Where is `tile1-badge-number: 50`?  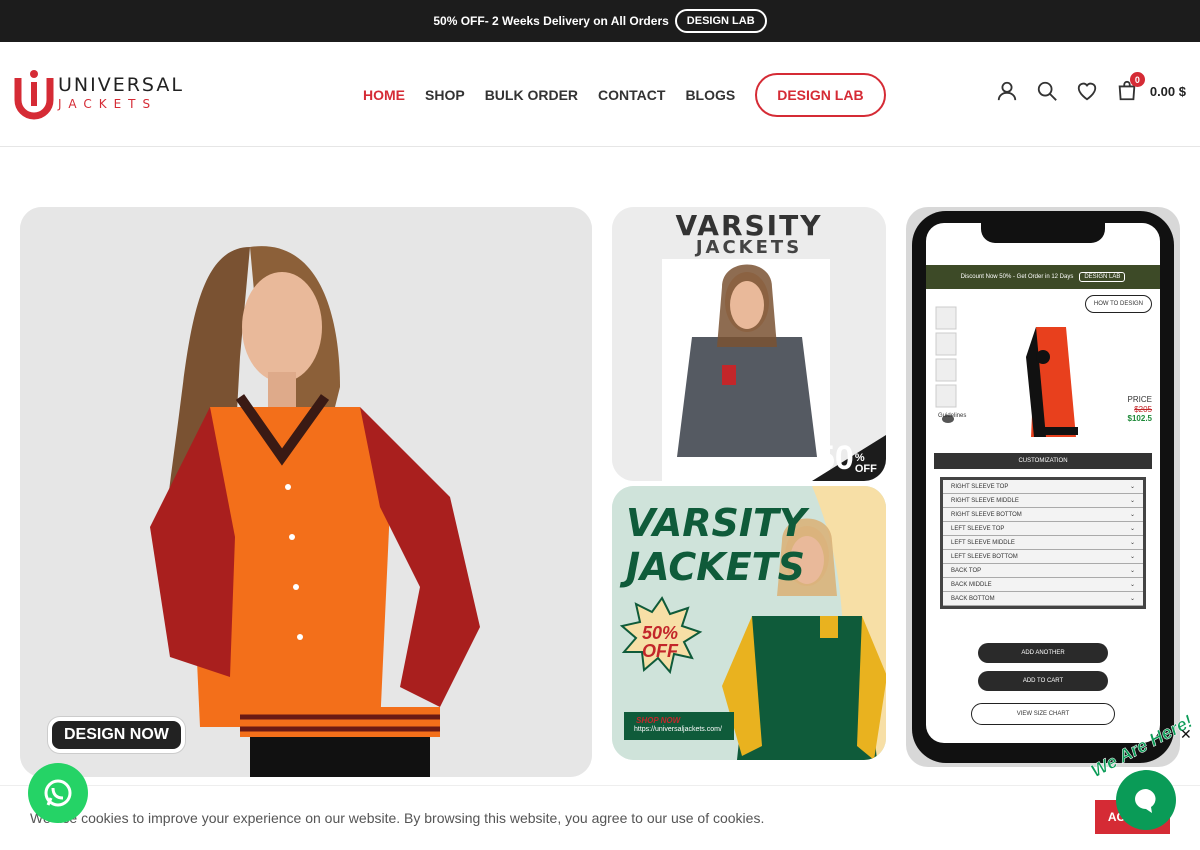 tile1-badge-number: 50 is located at coordinates (835, 458).